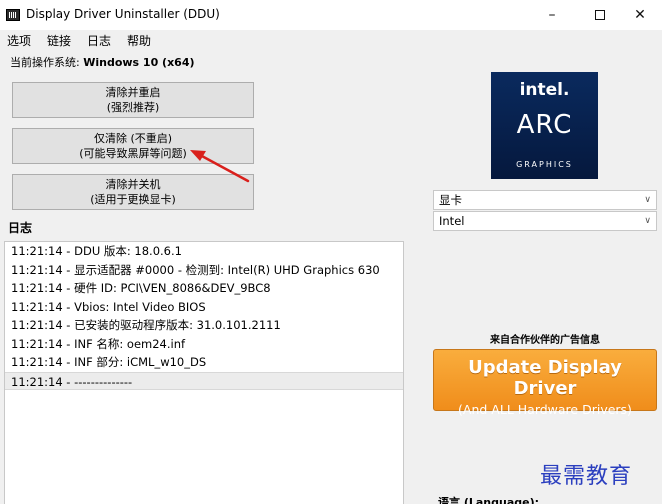  I want to click on device-type-select: 显卡 ∨, so click(545, 200).